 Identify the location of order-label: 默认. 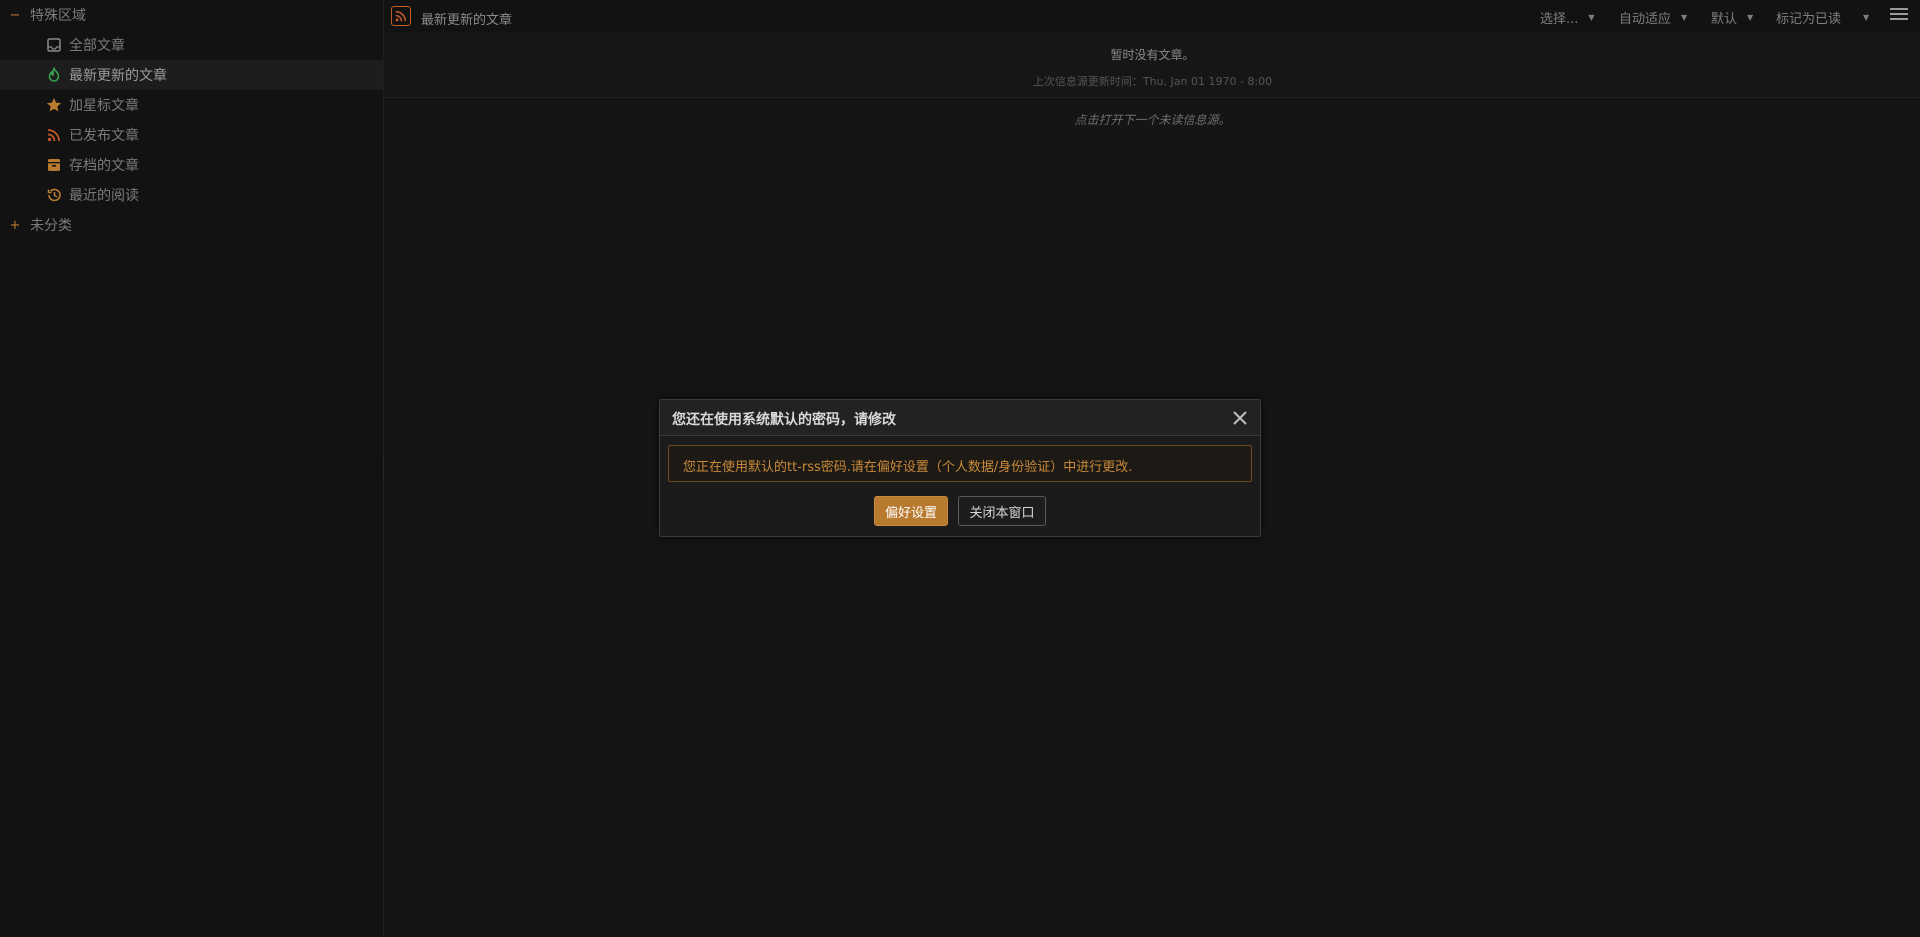
(1724, 19).